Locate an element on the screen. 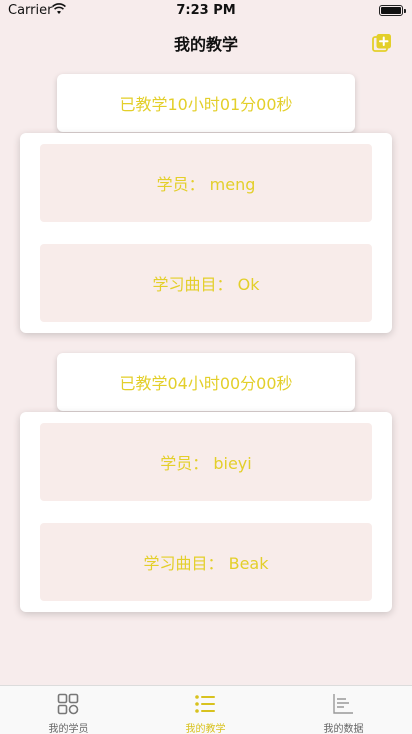 The height and width of the screenshot is (734, 412). tab-my-teaching: 我的教学 is located at coordinates (205, 710).